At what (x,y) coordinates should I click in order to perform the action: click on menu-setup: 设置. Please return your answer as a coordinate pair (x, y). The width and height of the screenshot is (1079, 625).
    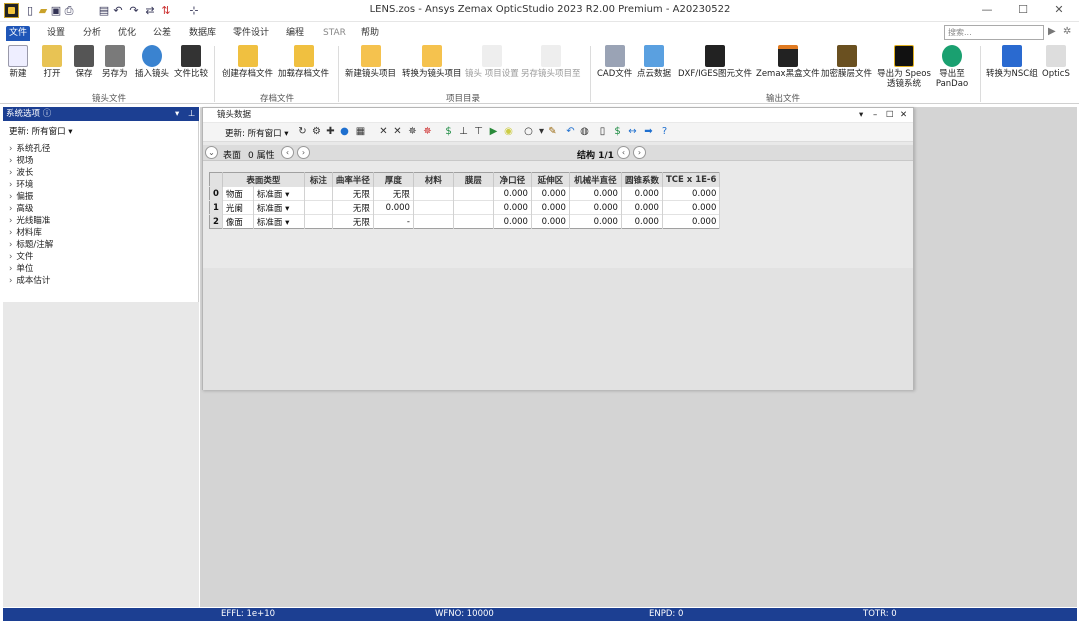
    Looking at the image, I should click on (56, 33).